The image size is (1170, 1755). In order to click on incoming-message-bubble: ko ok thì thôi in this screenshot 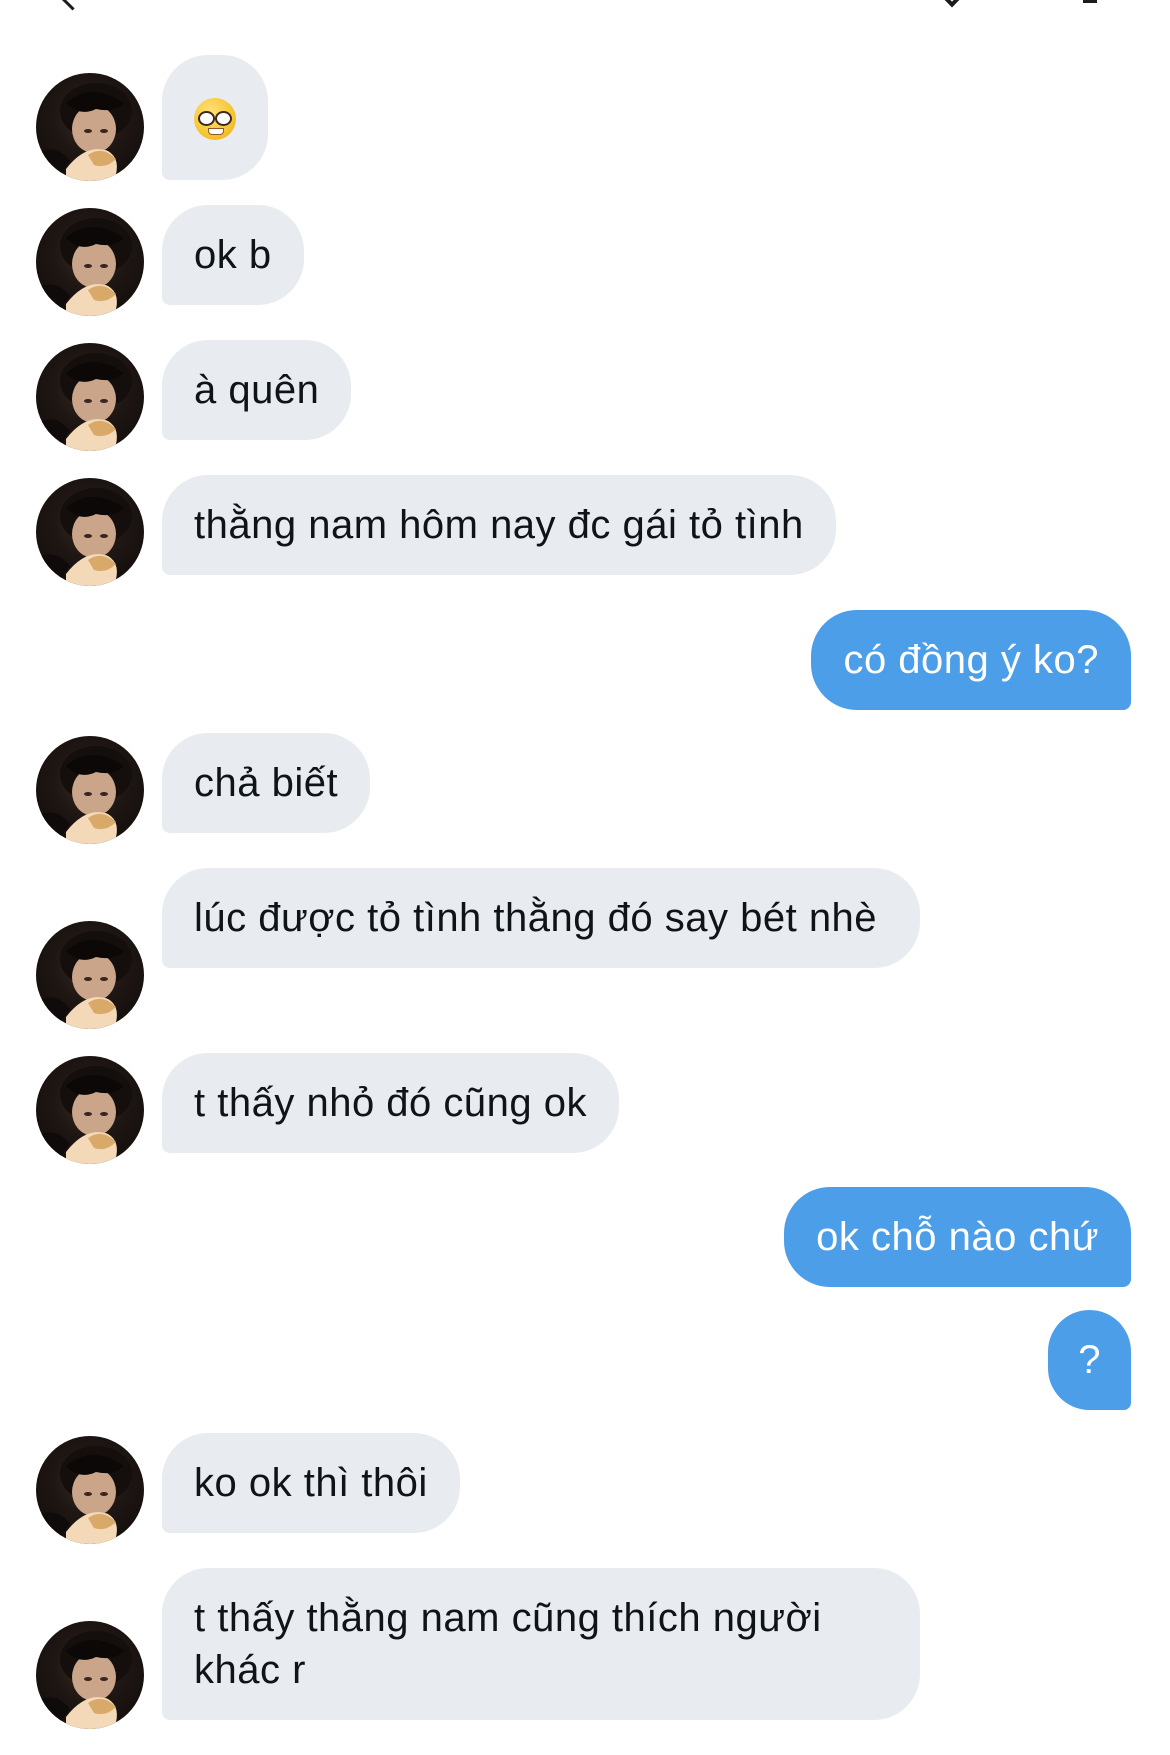, I will do `click(311, 1483)`.